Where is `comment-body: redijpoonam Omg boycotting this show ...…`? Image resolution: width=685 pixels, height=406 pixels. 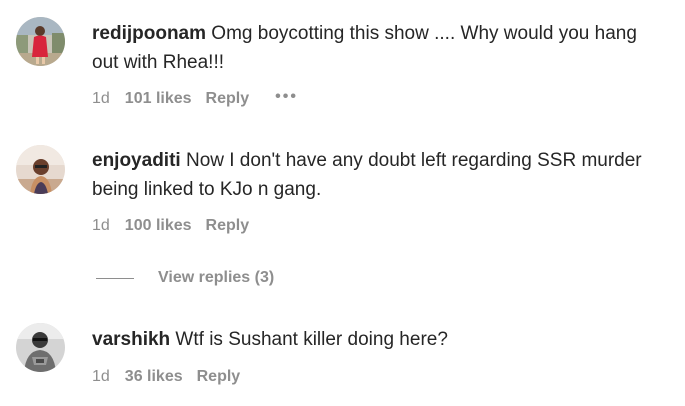 comment-body: redijpoonam Omg boycotting this show ...… is located at coordinates (377, 48).